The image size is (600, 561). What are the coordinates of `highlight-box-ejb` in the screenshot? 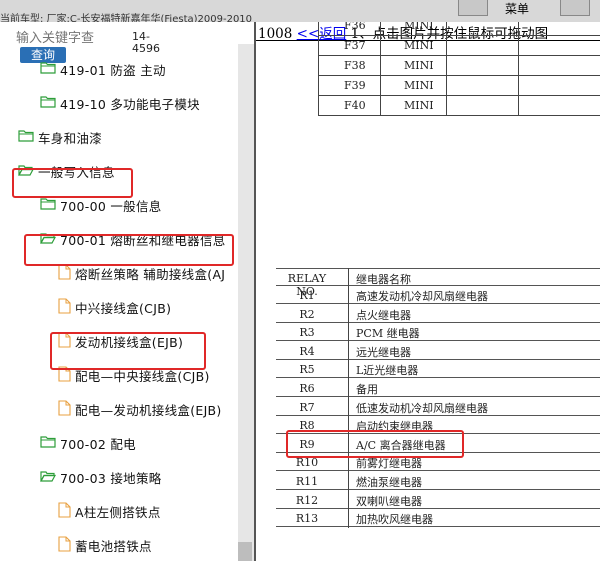 It's located at (128, 351).